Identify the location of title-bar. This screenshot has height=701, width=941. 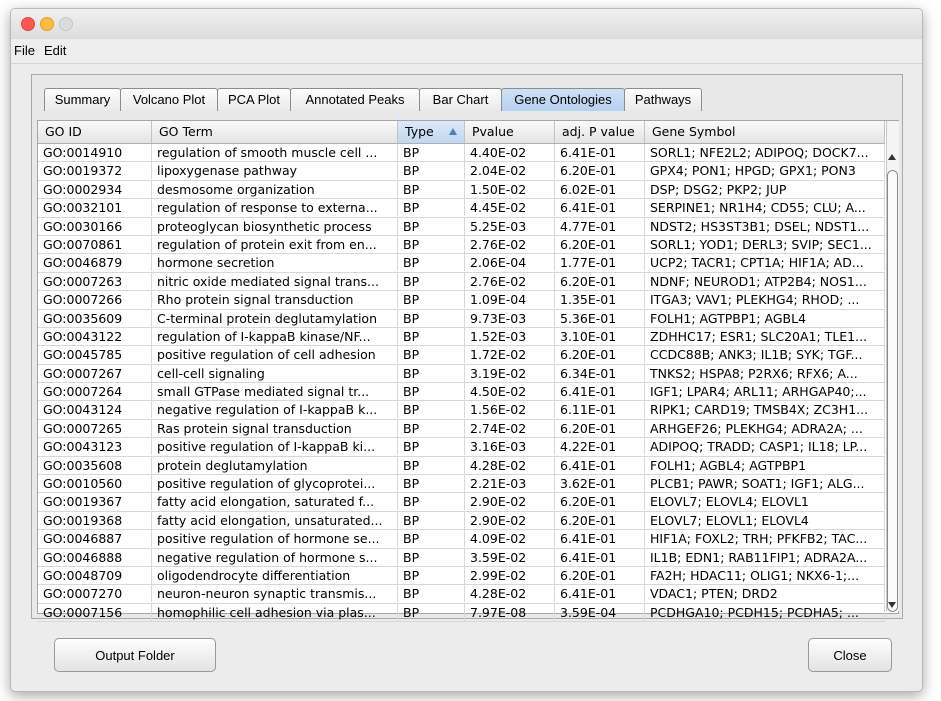
(466, 24).